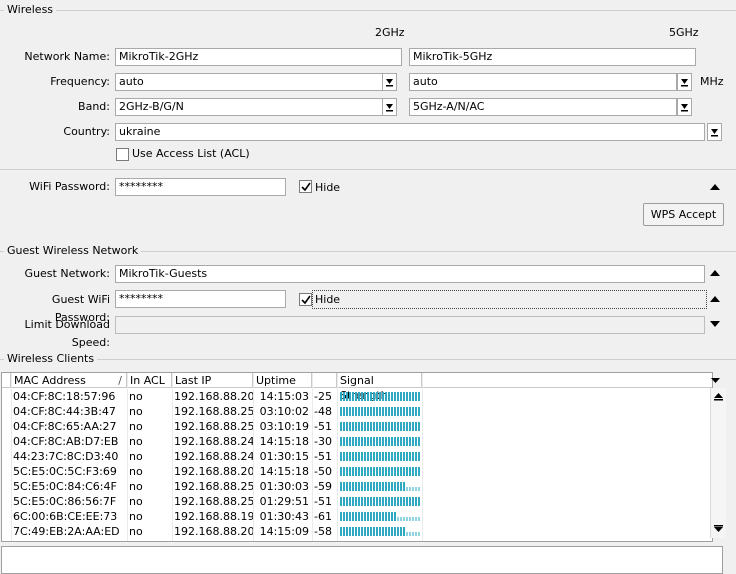 Image resolution: width=736 pixels, height=574 pixels. I want to click on column-last-ip: Last IP, so click(212, 380).